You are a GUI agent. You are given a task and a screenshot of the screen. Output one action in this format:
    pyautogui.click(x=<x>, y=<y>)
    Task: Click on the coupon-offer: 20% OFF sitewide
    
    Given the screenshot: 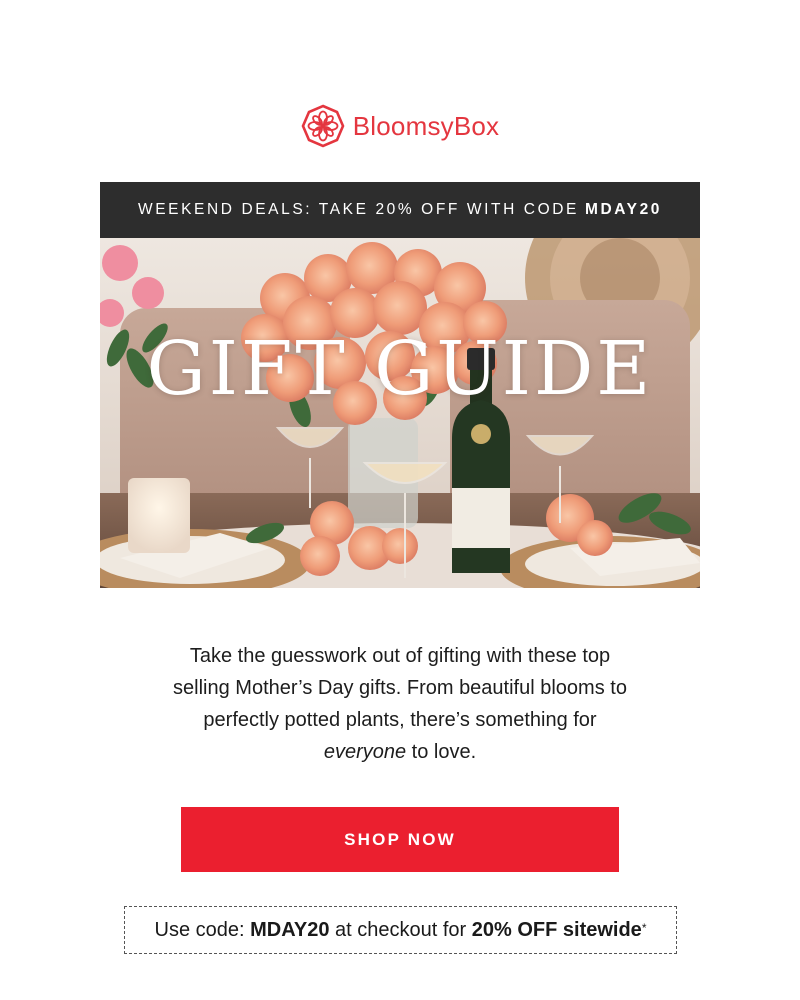 What is the action you would take?
    pyautogui.click(x=556, y=929)
    